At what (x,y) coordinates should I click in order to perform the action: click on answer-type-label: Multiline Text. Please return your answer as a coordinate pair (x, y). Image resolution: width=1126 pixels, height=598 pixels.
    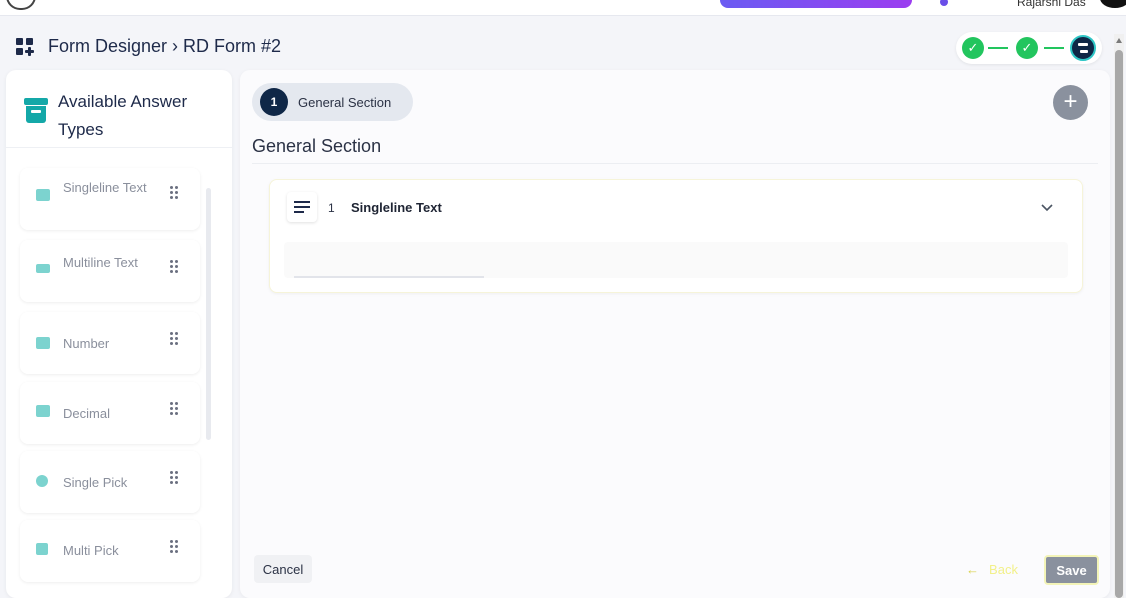
    Looking at the image, I should click on (100, 262).